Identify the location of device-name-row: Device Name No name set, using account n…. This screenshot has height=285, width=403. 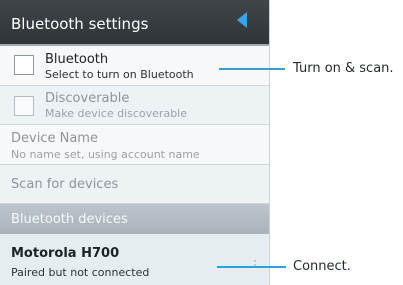
(134, 145).